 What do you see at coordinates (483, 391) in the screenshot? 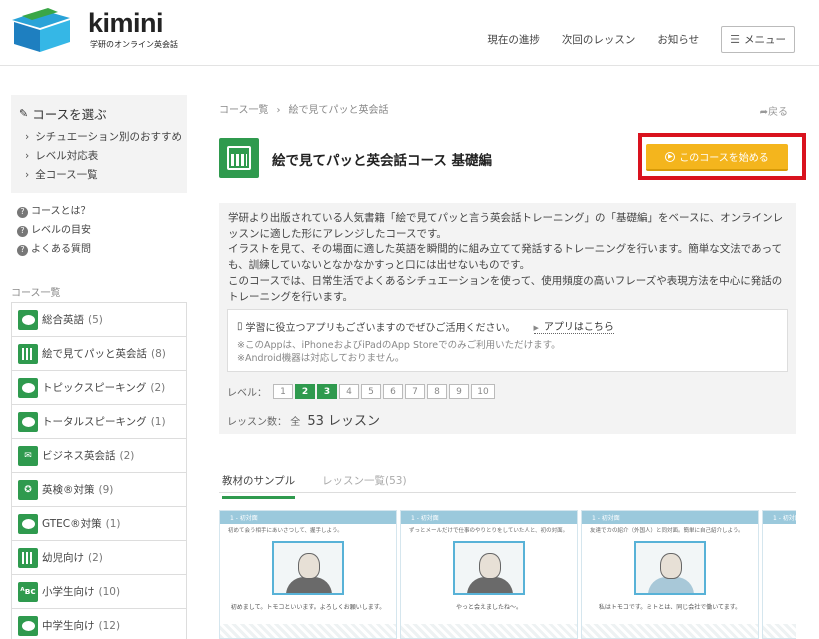
I see `level-10: 10` at bounding box center [483, 391].